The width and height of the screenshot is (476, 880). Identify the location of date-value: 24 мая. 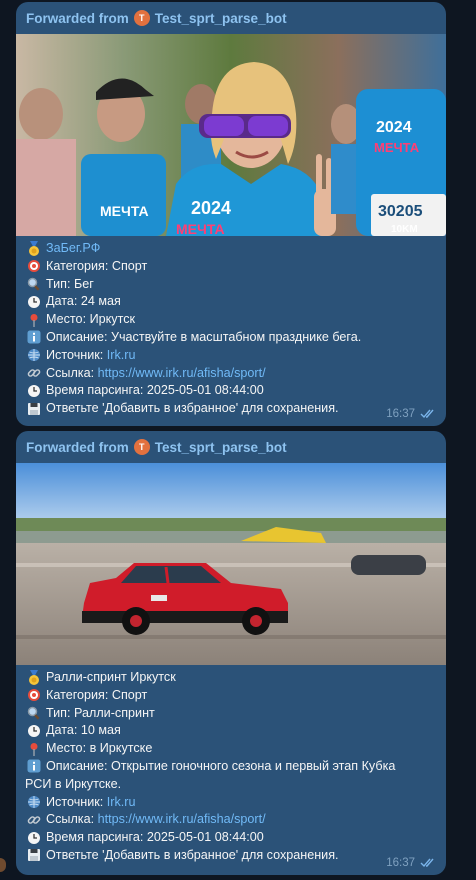
(100, 301).